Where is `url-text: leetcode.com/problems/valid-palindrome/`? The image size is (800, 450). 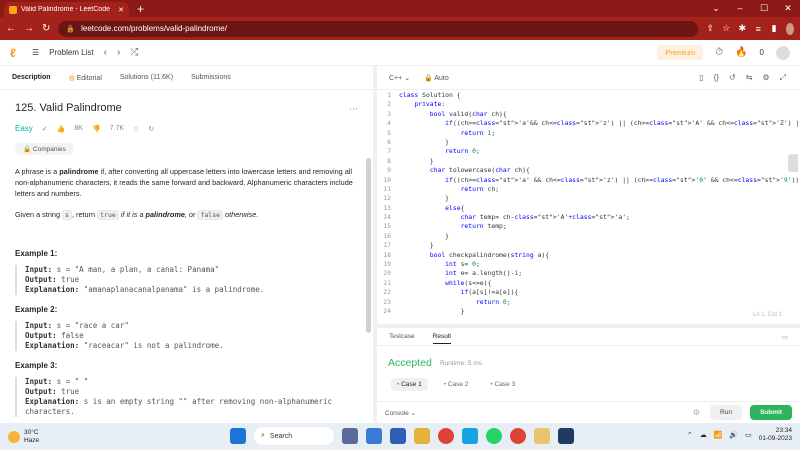
url-text: leetcode.com/problems/valid-palindrome/ is located at coordinates (154, 28).